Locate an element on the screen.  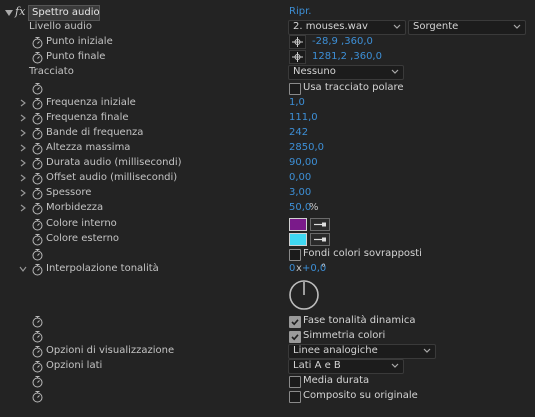
usa-tracciato-polare-checkbox is located at coordinates (295, 89).